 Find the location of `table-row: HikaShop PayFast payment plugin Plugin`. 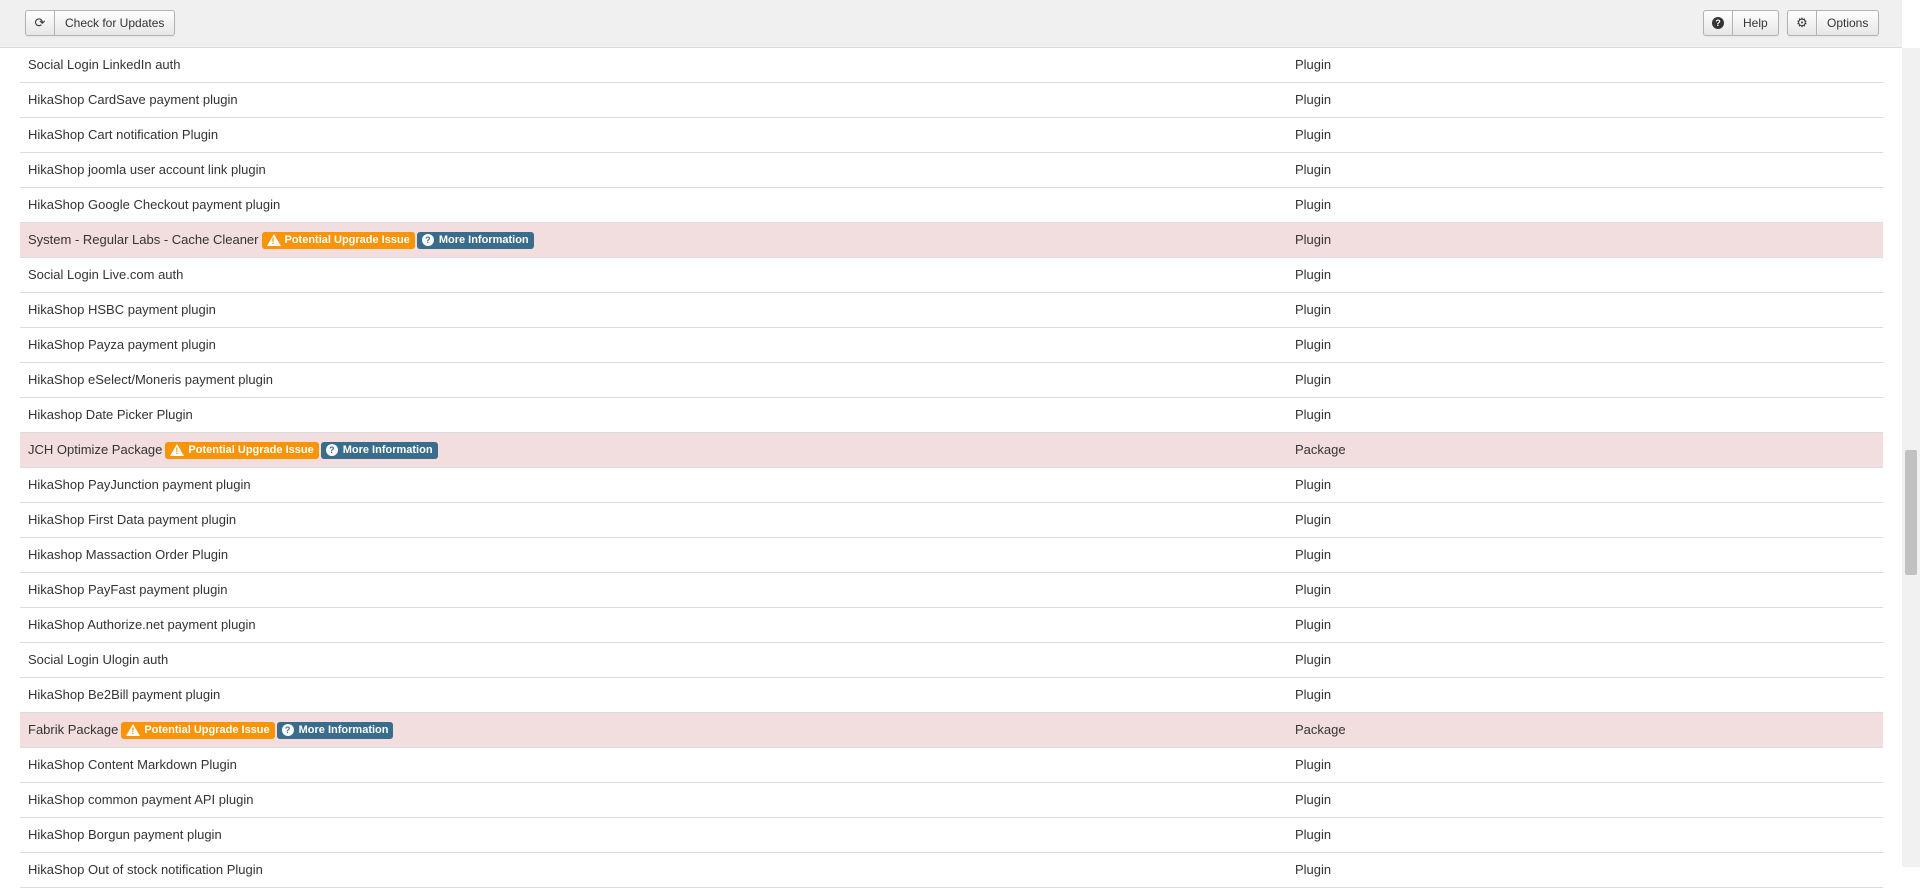

table-row: HikaShop PayFast payment plugin Plugin is located at coordinates (951, 590).